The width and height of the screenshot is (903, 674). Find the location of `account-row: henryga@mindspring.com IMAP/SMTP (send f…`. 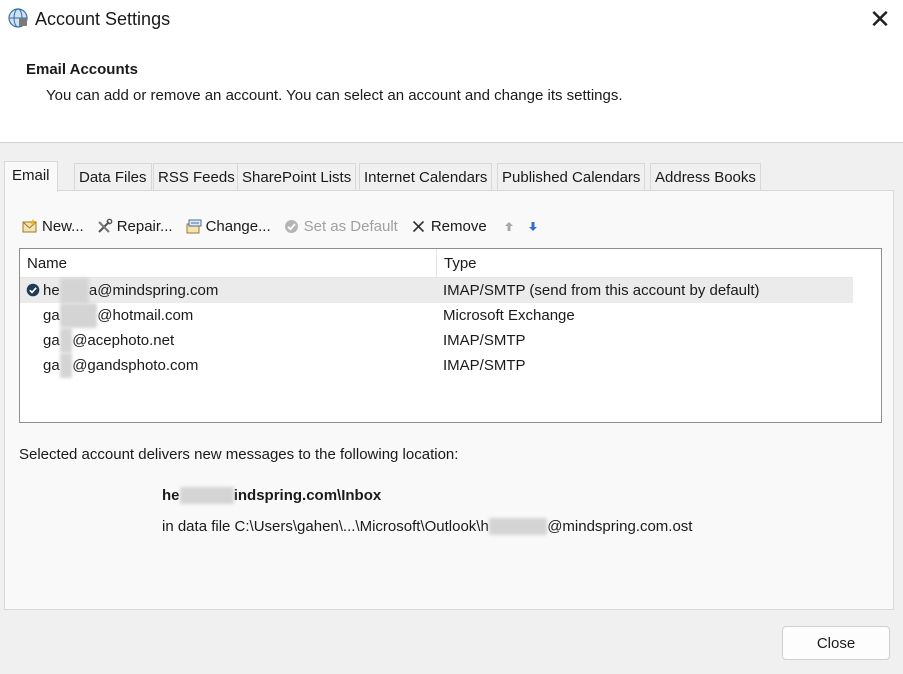

account-row: henryga@mindspring.com IMAP/SMTP (send f… is located at coordinates (436, 290).